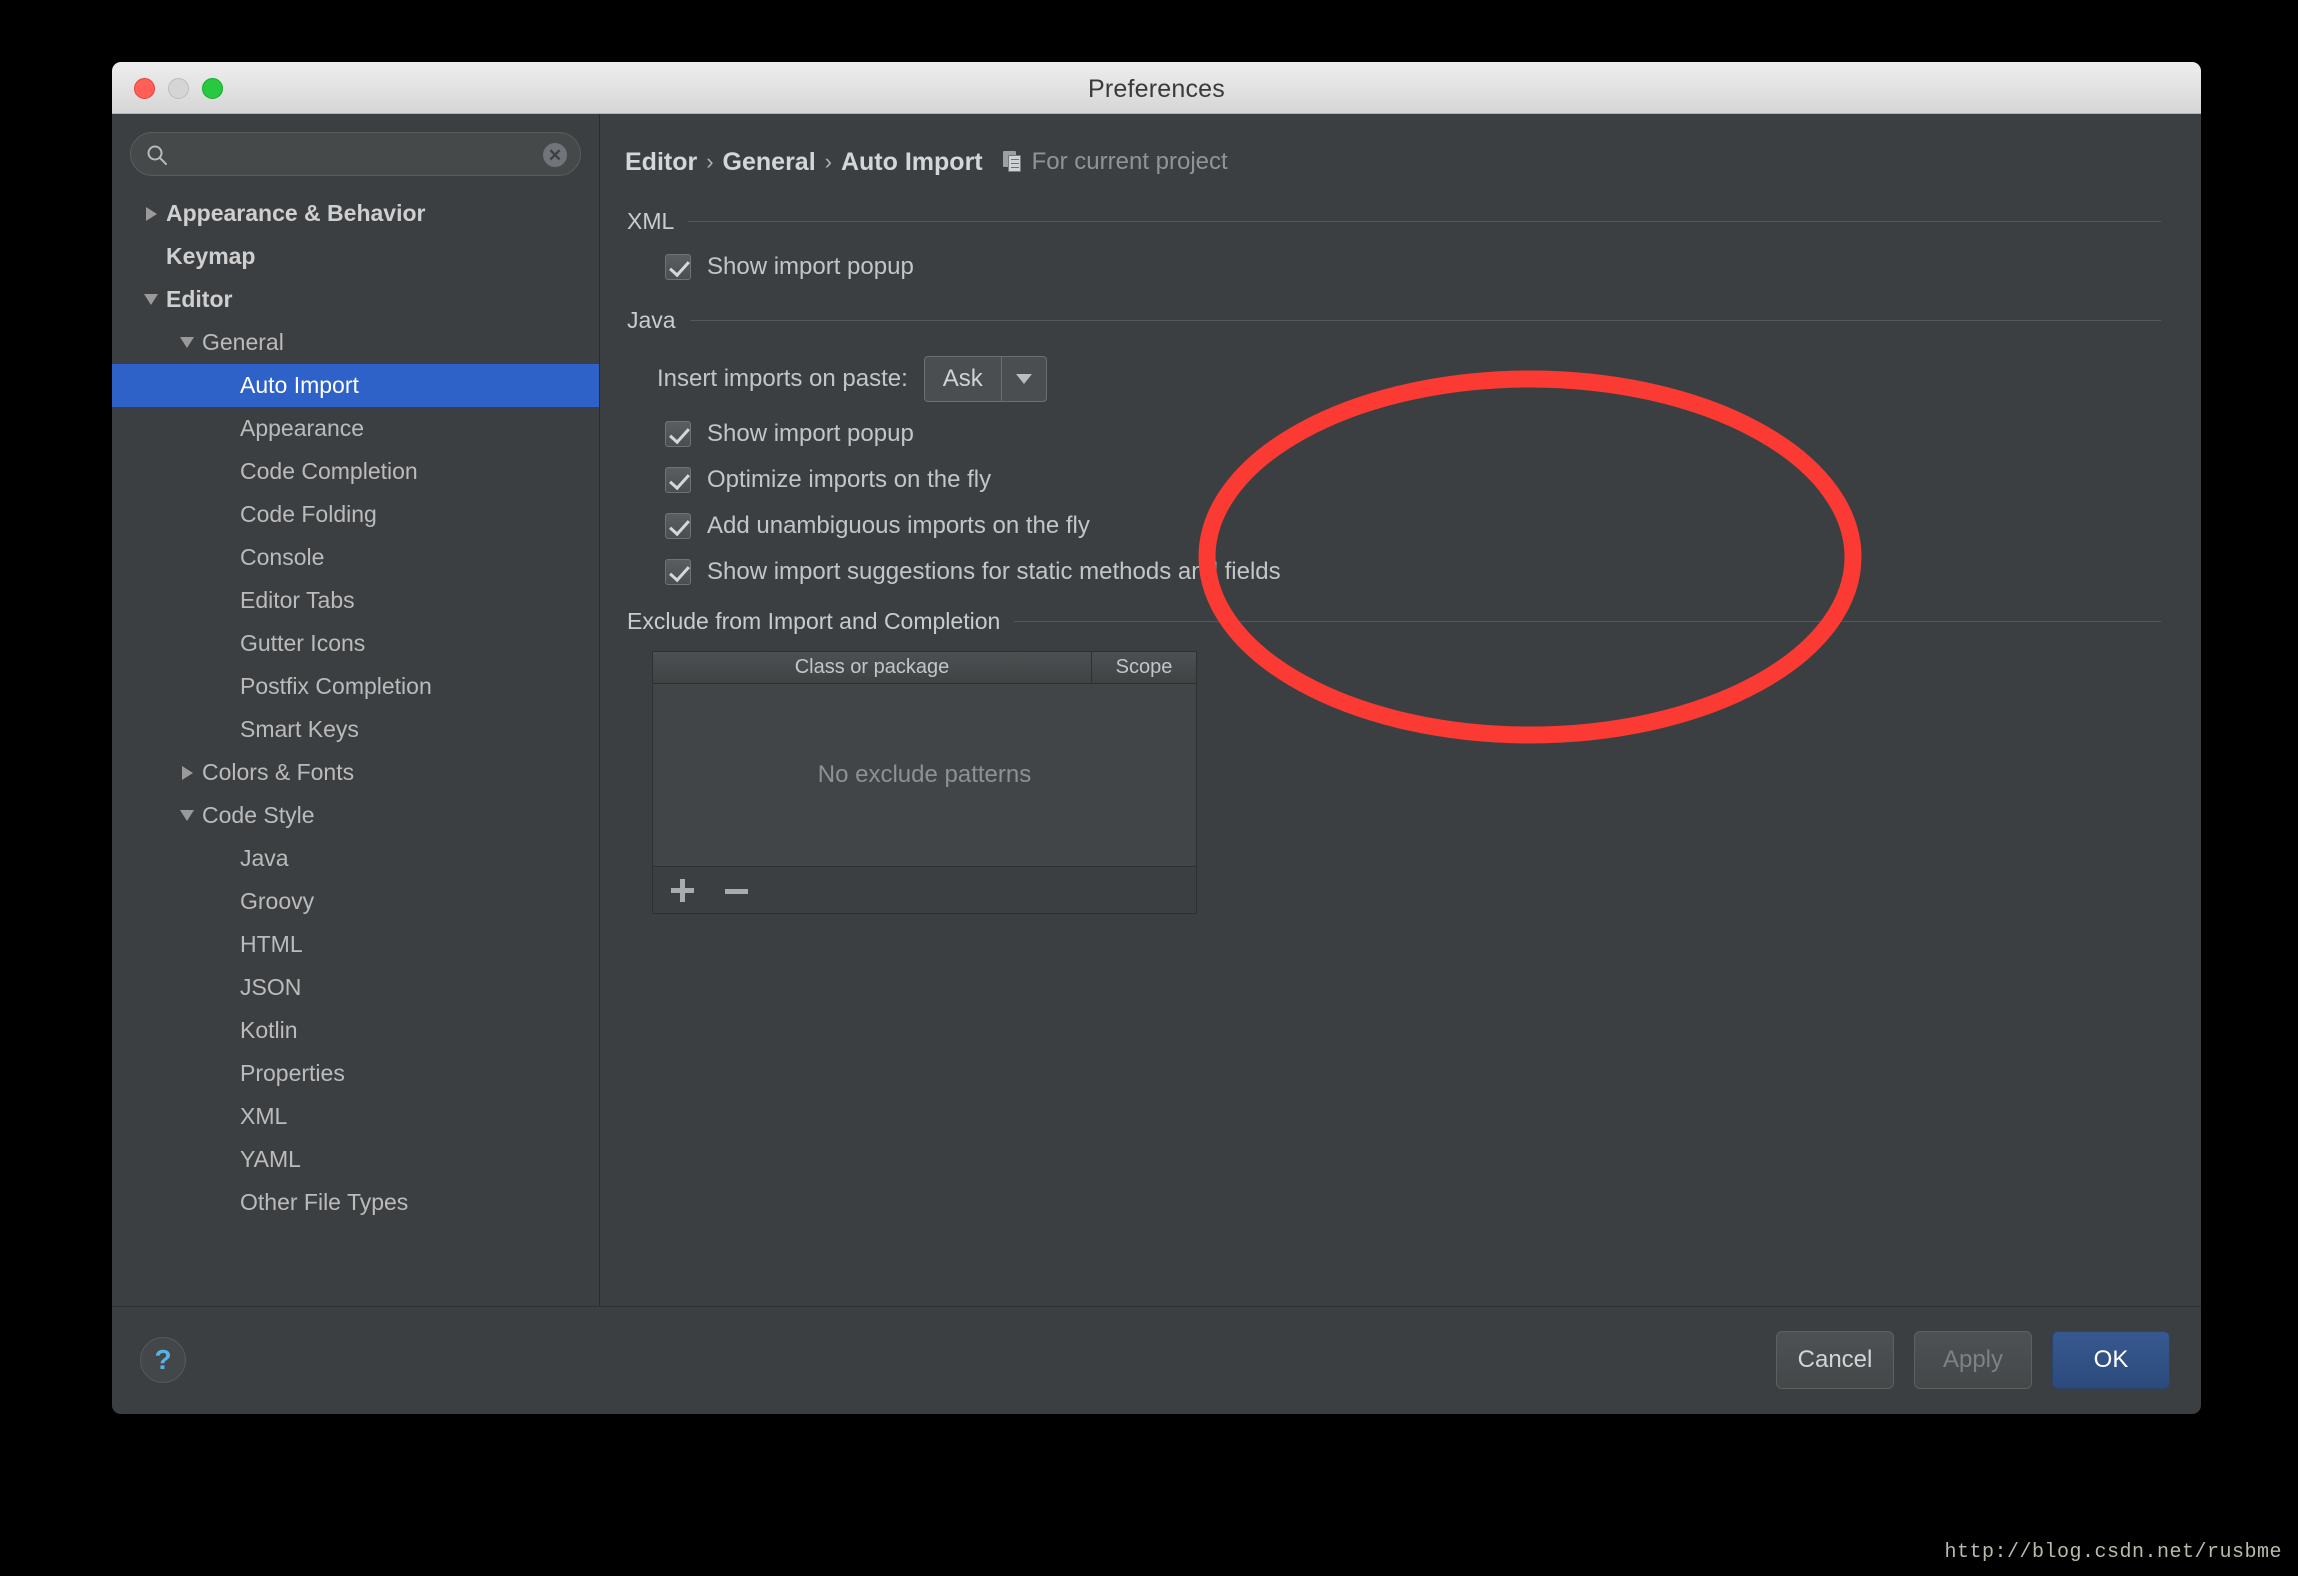  What do you see at coordinates (355, 1202) in the screenshot?
I see `sidebar-item-other-file-types: Other File Types` at bounding box center [355, 1202].